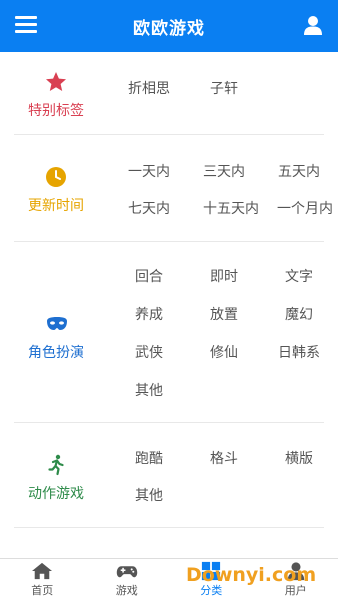 This screenshot has height=600, width=338. What do you see at coordinates (305, 208) in the screenshot?
I see `tag-item: 一个月内` at bounding box center [305, 208].